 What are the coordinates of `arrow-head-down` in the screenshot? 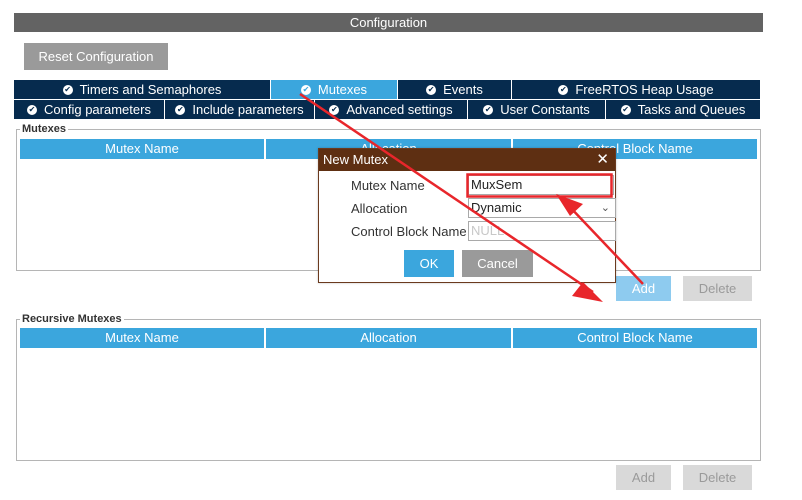 It's located at (587, 292).